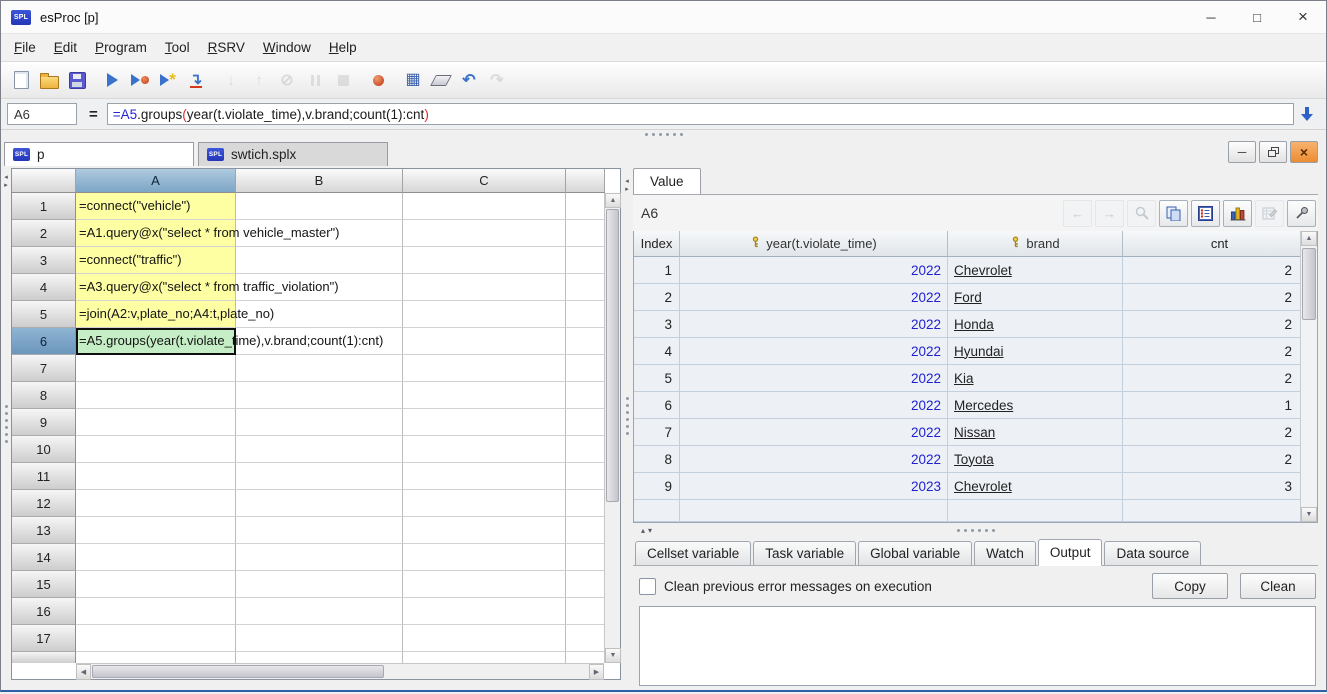 This screenshot has height=694, width=1327. Describe the element at coordinates (1212, 486) in the screenshot. I see `value-cell: 3` at that location.